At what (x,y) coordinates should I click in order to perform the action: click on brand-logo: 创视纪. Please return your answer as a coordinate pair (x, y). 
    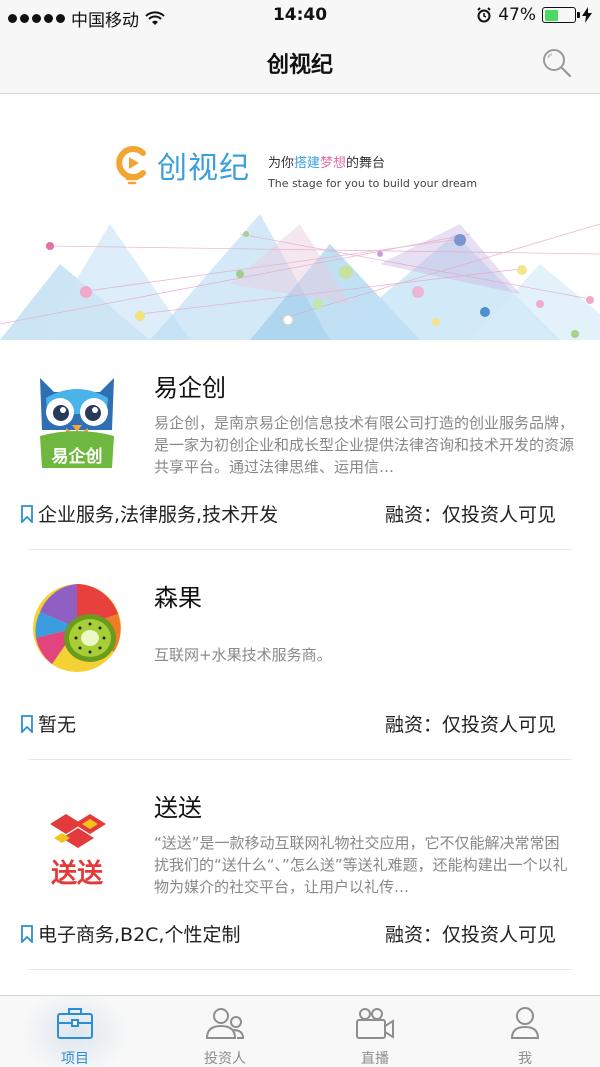
    Looking at the image, I should click on (182, 165).